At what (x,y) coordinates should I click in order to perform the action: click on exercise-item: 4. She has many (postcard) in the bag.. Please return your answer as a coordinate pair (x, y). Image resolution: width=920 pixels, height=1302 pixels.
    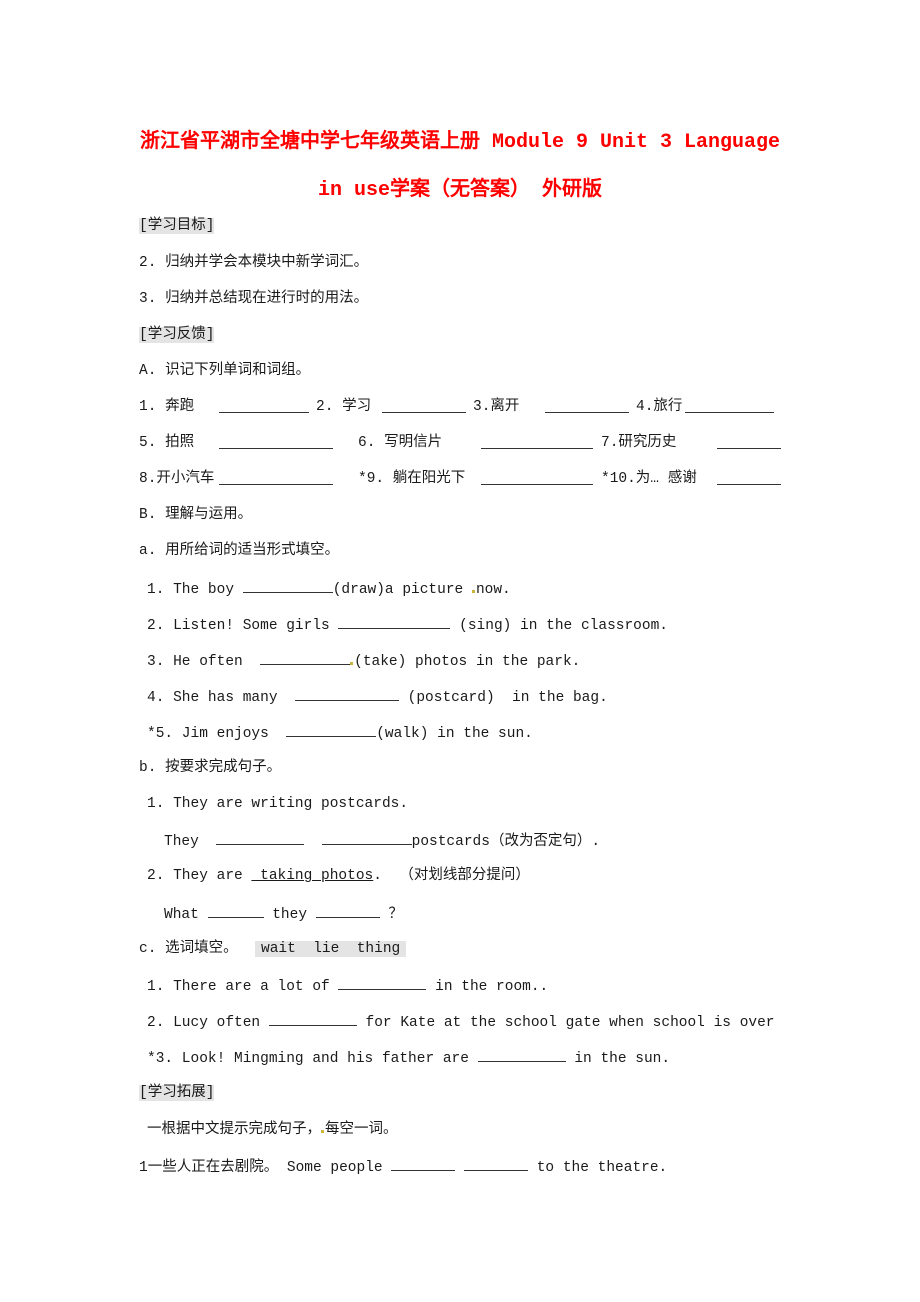
    Looking at the image, I should click on (377, 697).